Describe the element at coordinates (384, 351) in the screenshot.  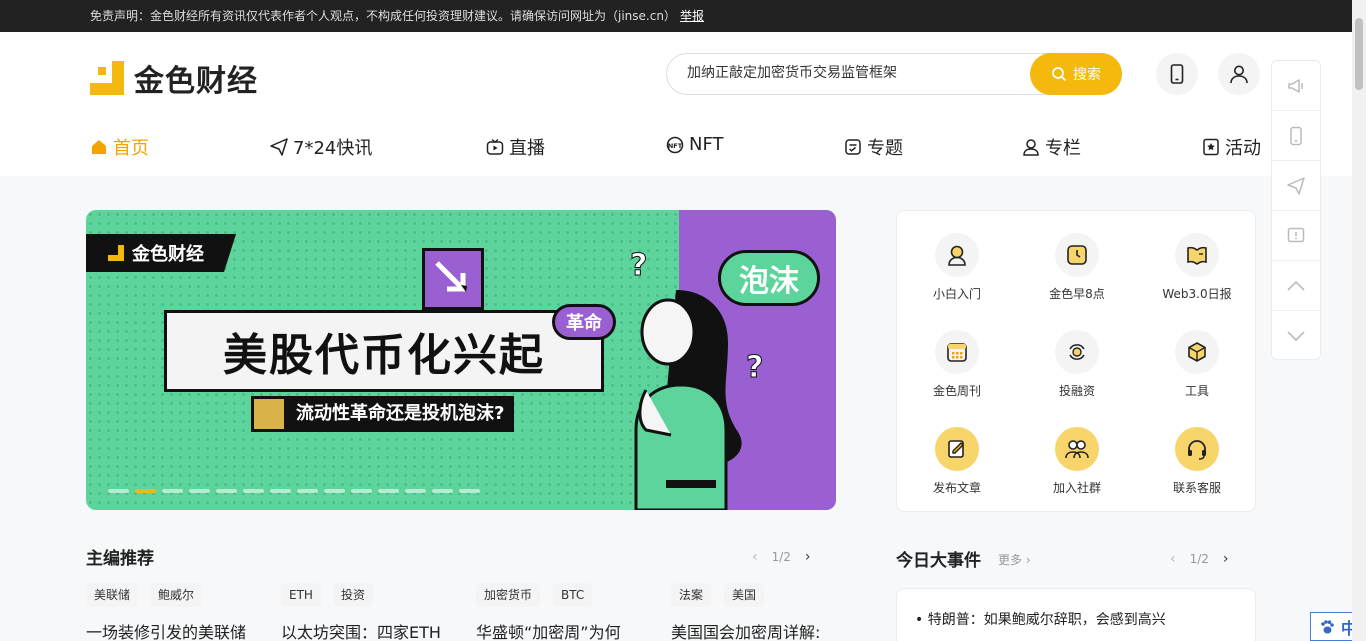
I see `banner-title: 美股代币化兴起` at that location.